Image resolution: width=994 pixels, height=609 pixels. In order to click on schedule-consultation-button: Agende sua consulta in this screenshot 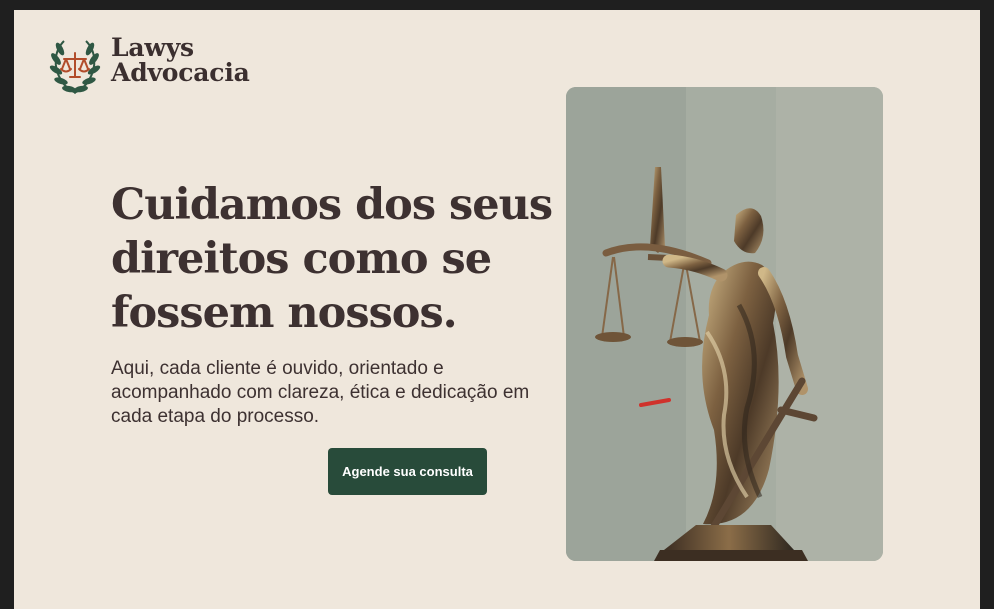, I will do `click(407, 471)`.